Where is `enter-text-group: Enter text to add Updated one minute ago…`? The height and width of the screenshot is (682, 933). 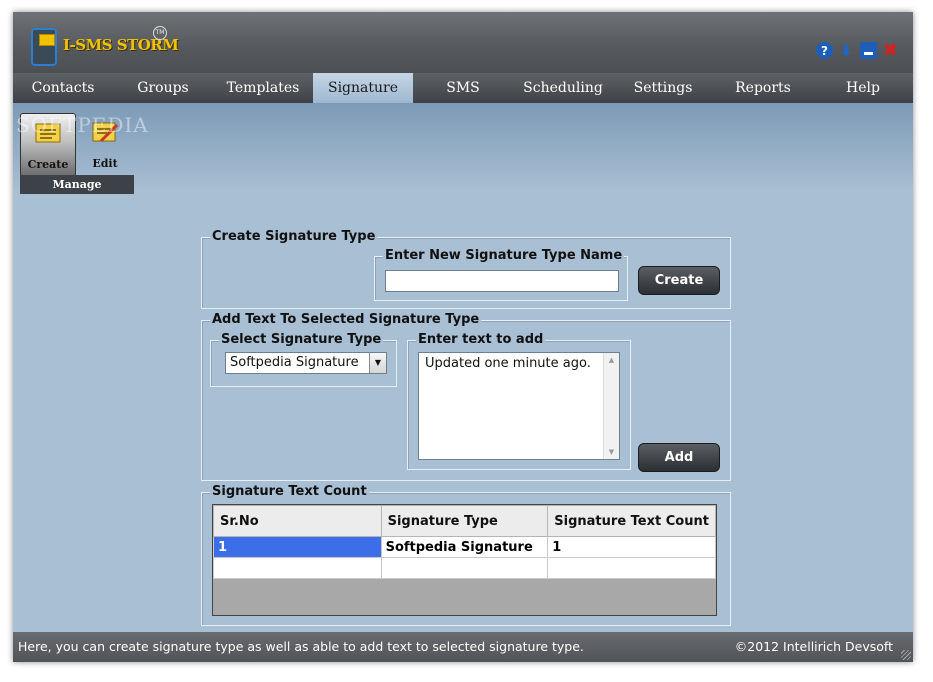
enter-text-group: Enter text to add Updated one minute ago… is located at coordinates (519, 401).